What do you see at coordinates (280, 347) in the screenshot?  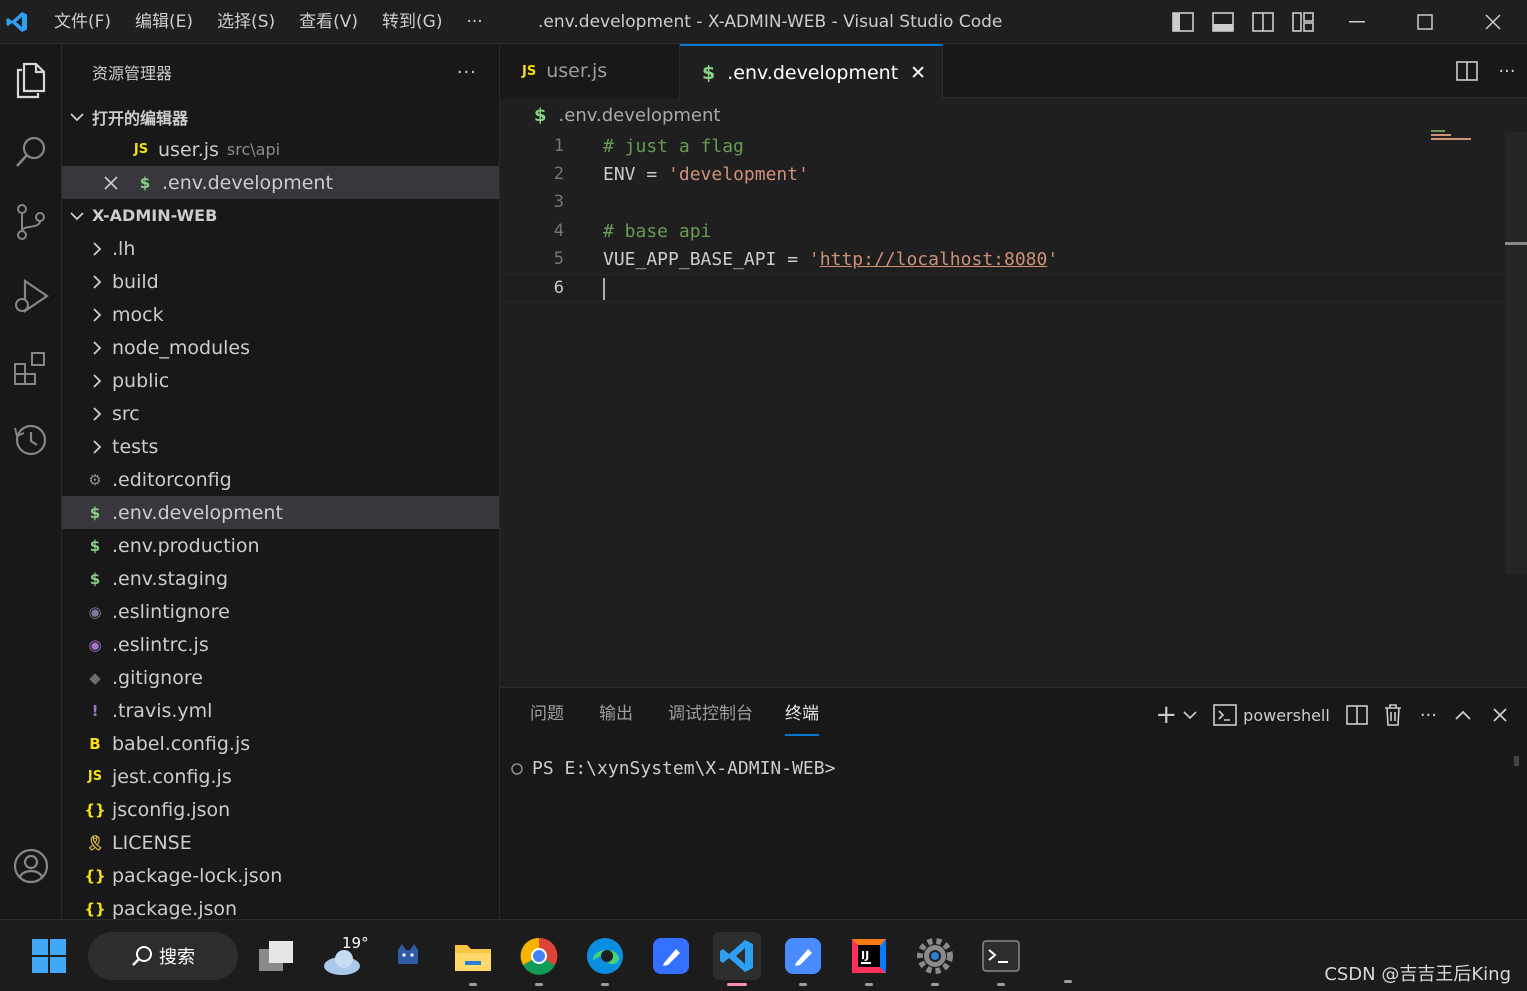 I see `folder-row: node_modules` at bounding box center [280, 347].